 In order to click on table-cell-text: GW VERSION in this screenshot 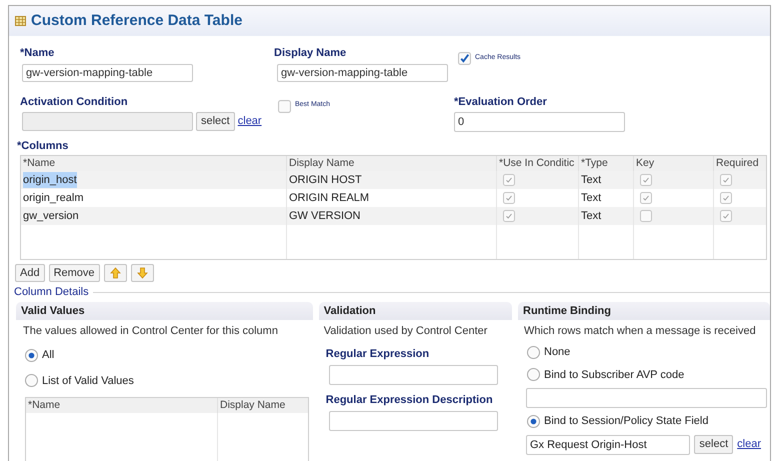, I will do `click(325, 216)`.